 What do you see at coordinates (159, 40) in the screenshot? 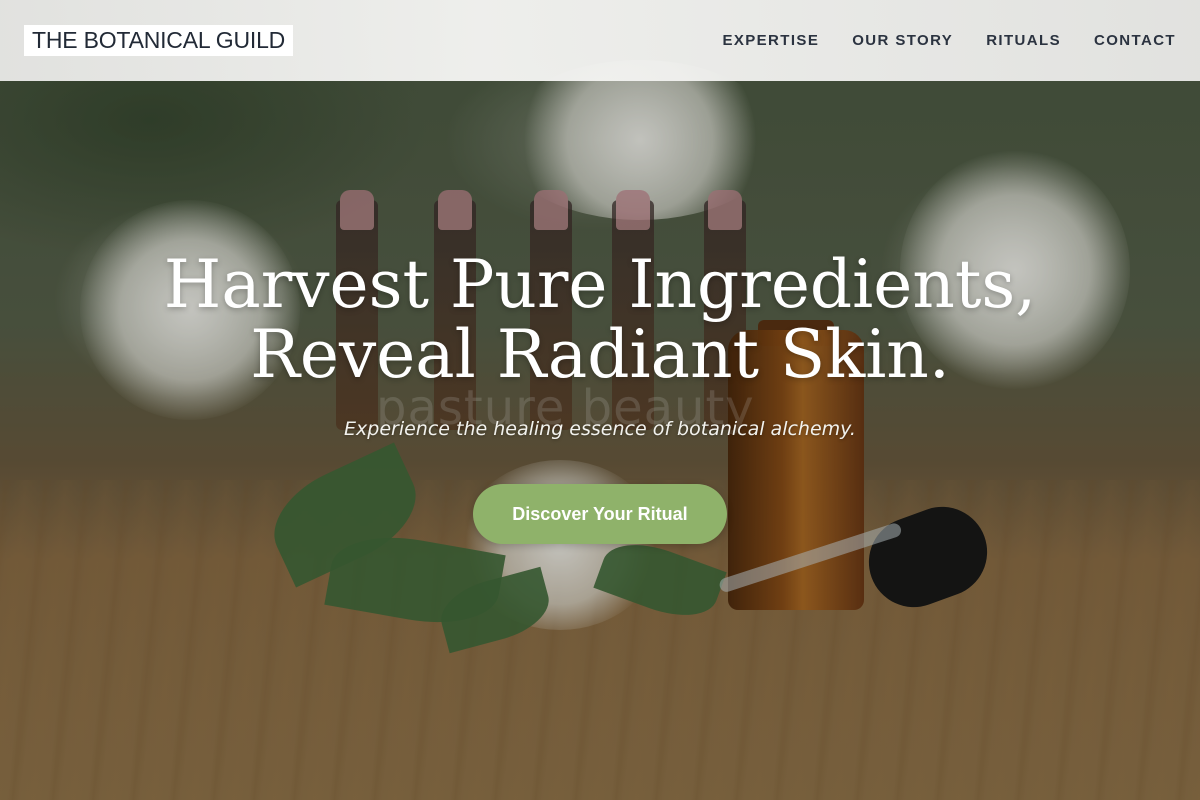
I see `site-logo: THE BOTANICAL GUILD` at bounding box center [159, 40].